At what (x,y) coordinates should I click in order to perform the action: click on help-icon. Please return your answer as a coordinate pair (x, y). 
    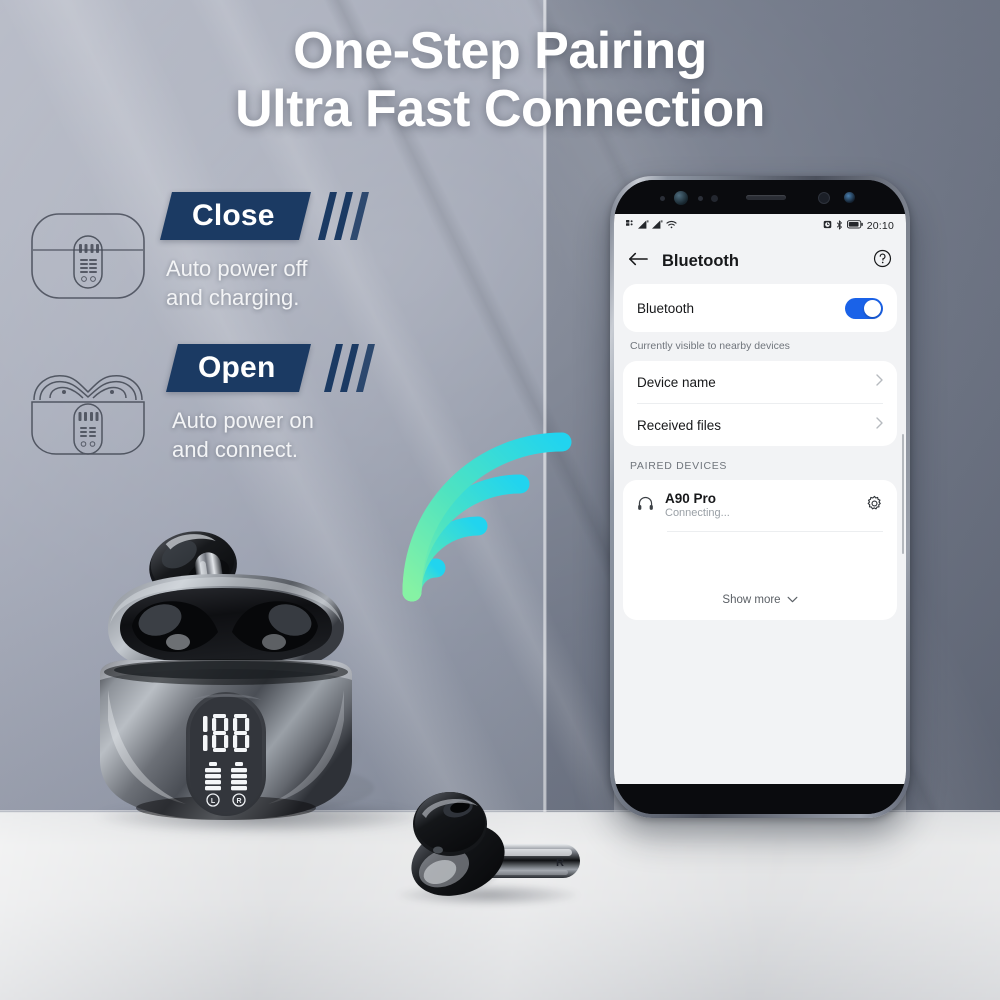
    Looking at the image, I should click on (882, 261).